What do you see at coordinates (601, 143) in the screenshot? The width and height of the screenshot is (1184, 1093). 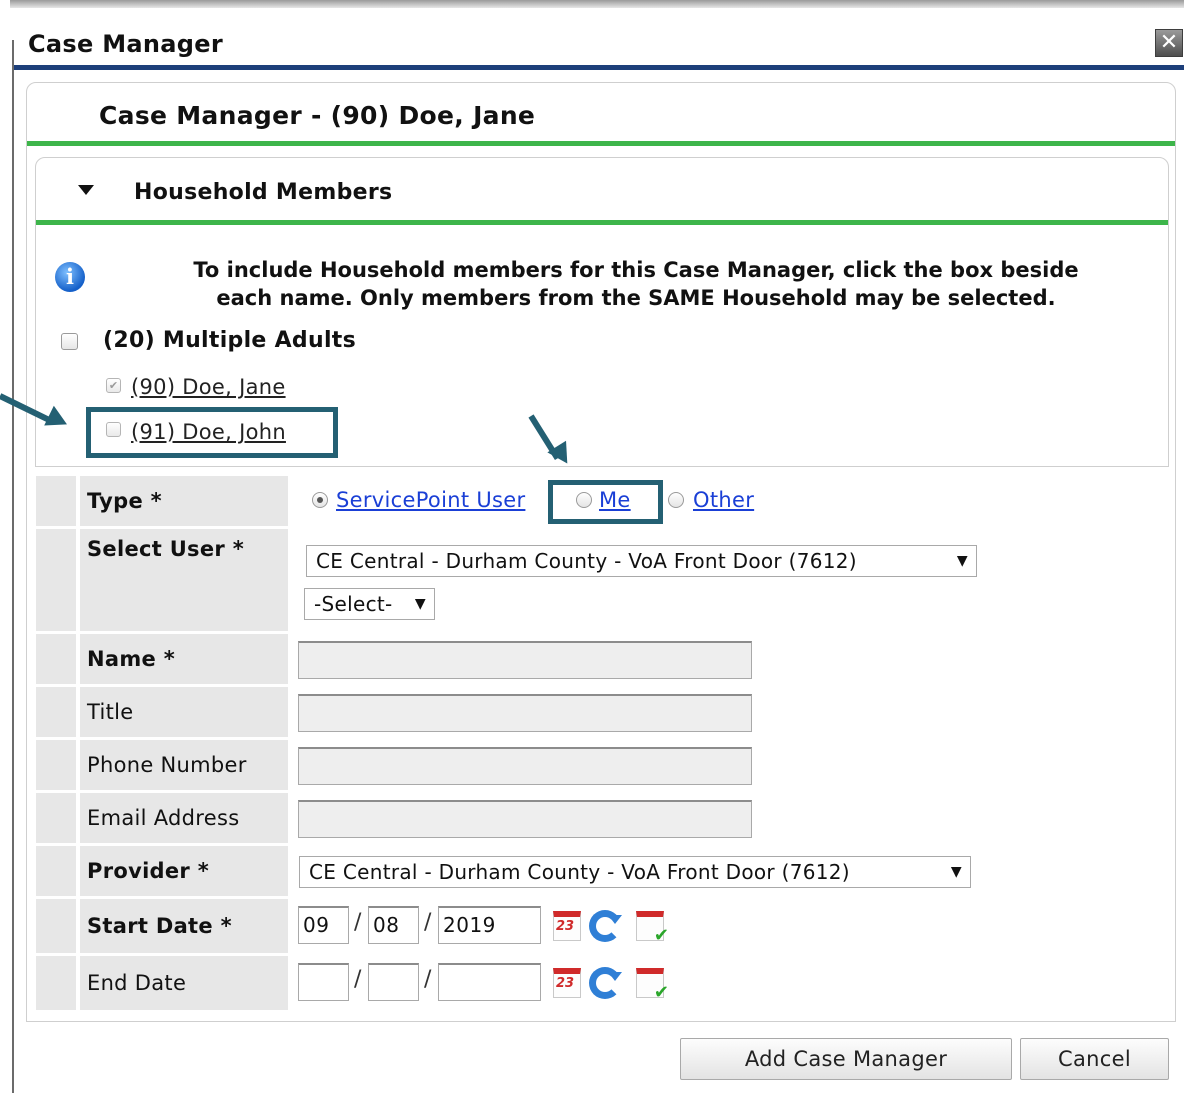 I see `panel-divider` at bounding box center [601, 143].